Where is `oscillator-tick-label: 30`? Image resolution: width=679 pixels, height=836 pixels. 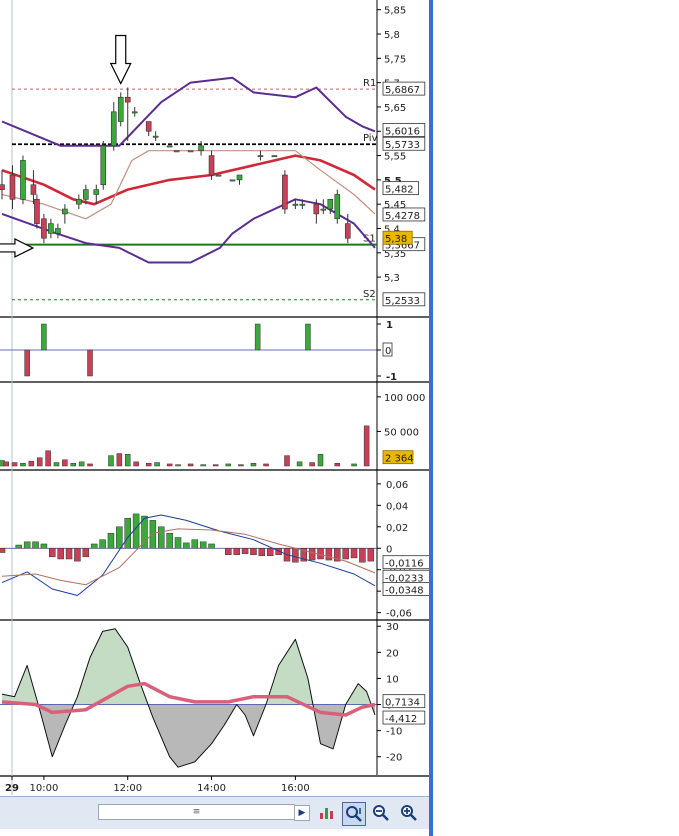
oscillator-tick-label: 30 is located at coordinates (392, 627).